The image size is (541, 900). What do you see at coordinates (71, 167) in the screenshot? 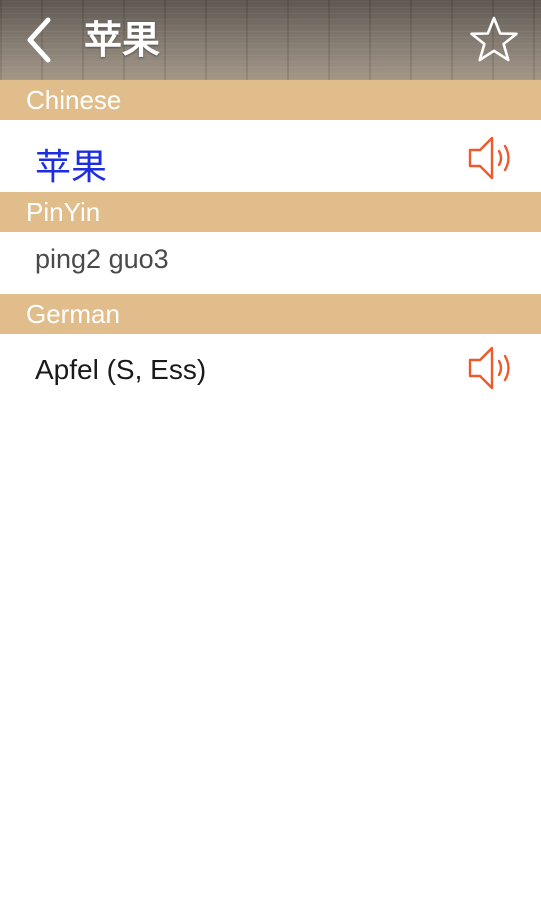
I see `chinese-word: 苹果` at bounding box center [71, 167].